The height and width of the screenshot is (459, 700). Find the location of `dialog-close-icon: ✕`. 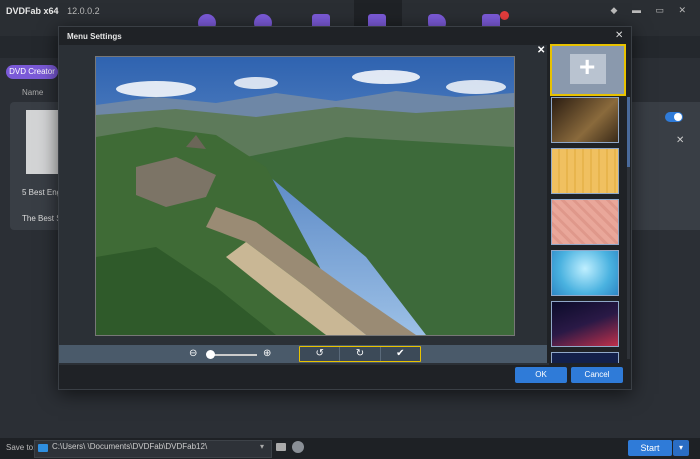

dialog-close-icon: ✕ is located at coordinates (619, 35).